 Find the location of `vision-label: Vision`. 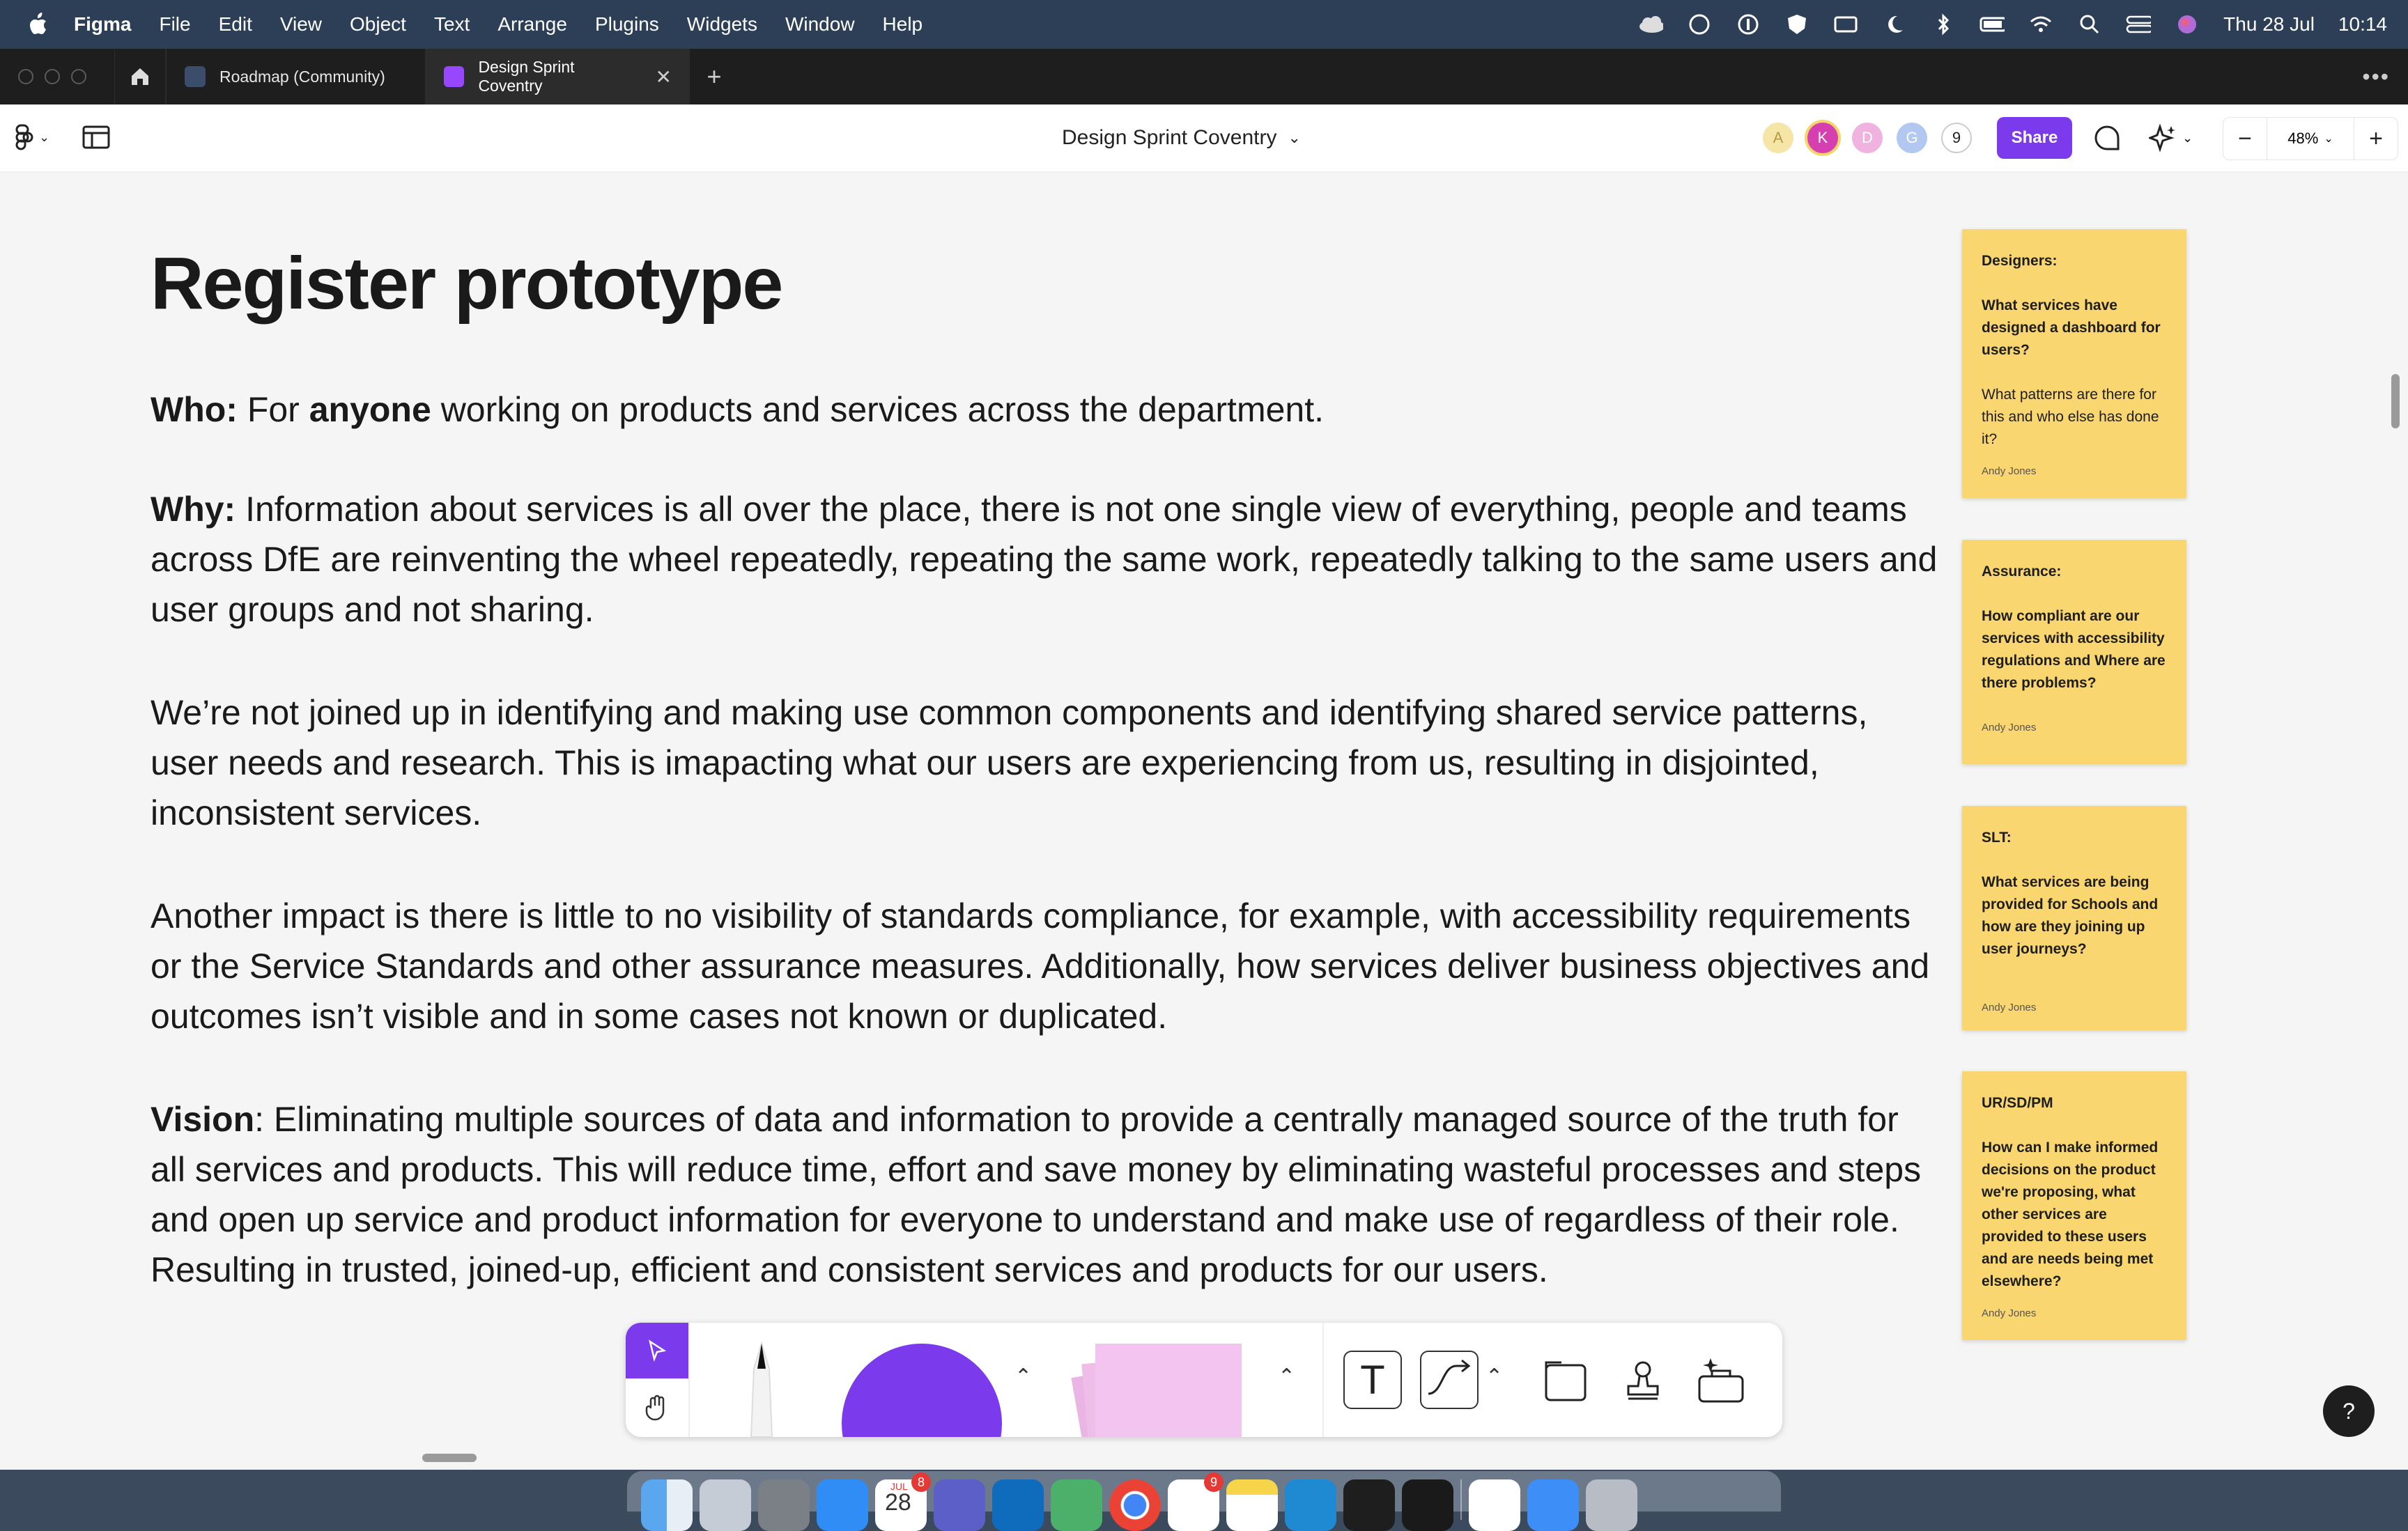

vision-label: Vision is located at coordinates (203, 1119).